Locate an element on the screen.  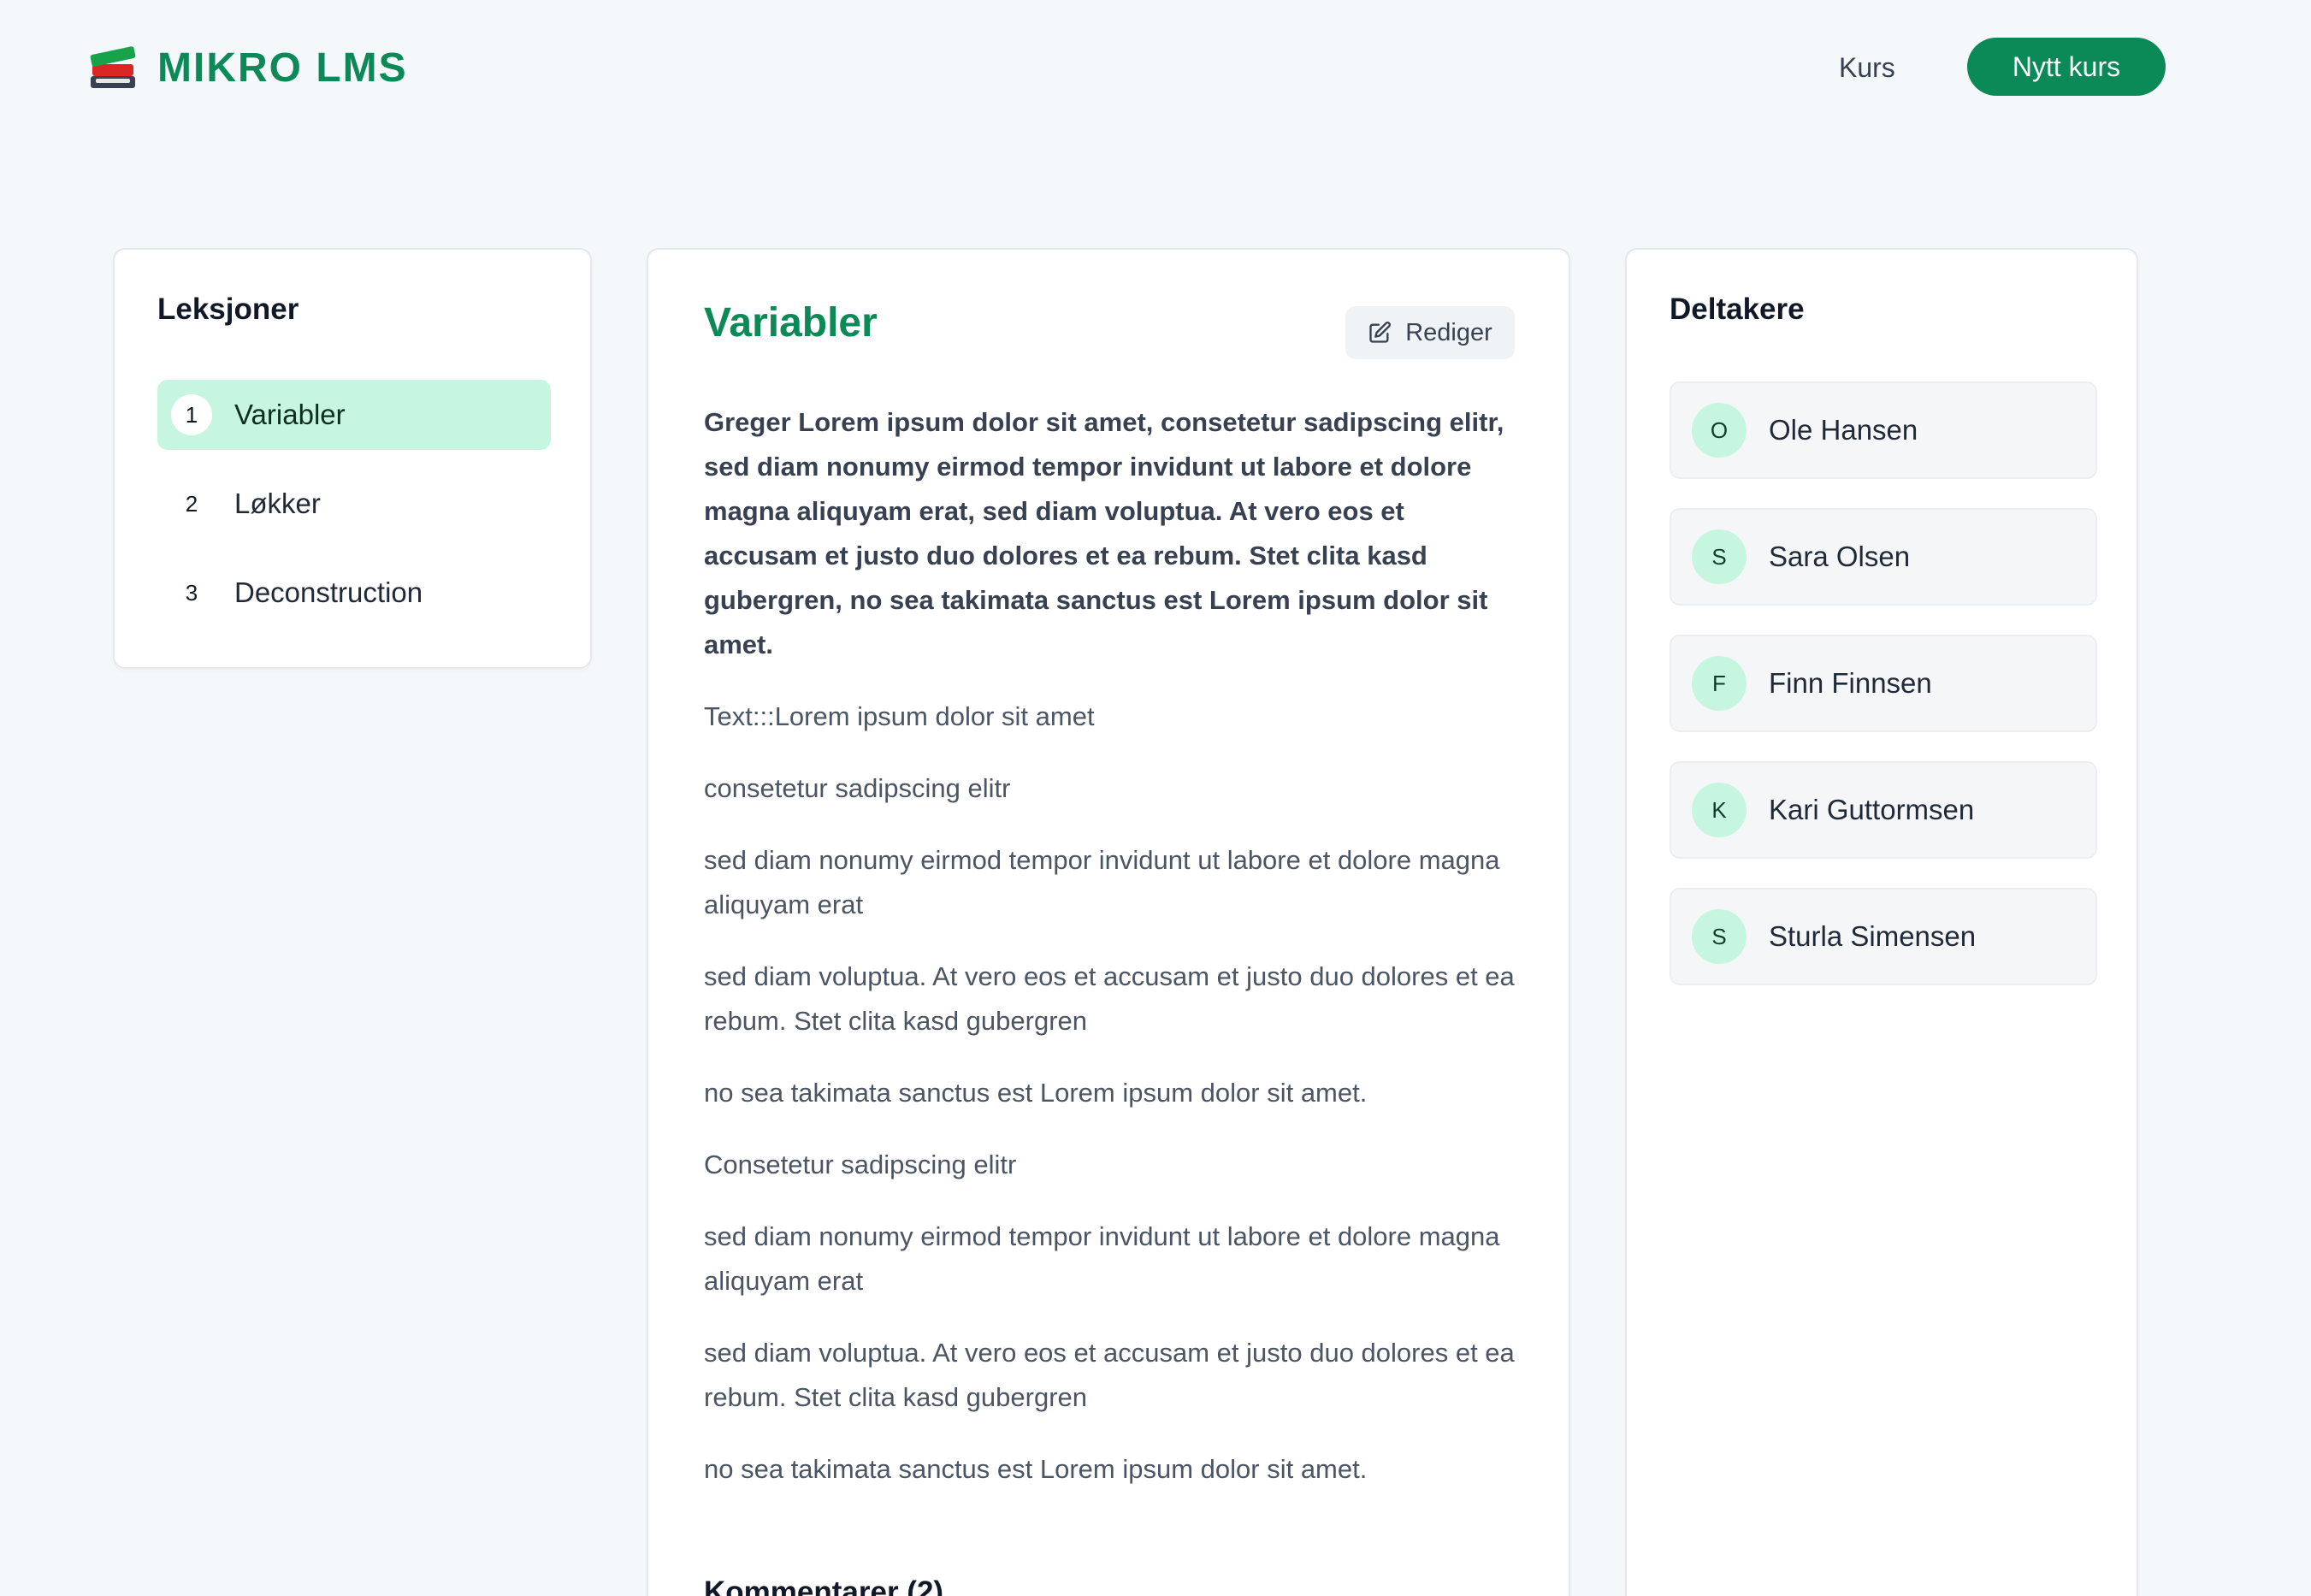
lesson-paragraph: consetetur sadipscing elitr is located at coordinates (857, 788).